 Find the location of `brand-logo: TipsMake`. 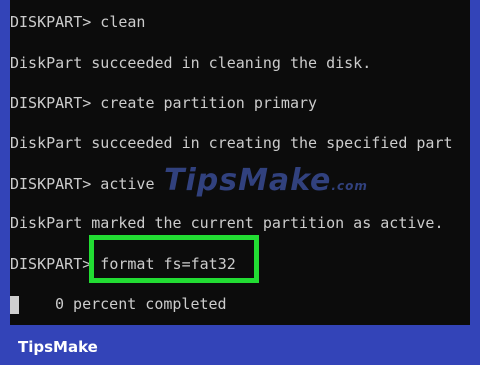

brand-logo: TipsMake is located at coordinates (58, 347).